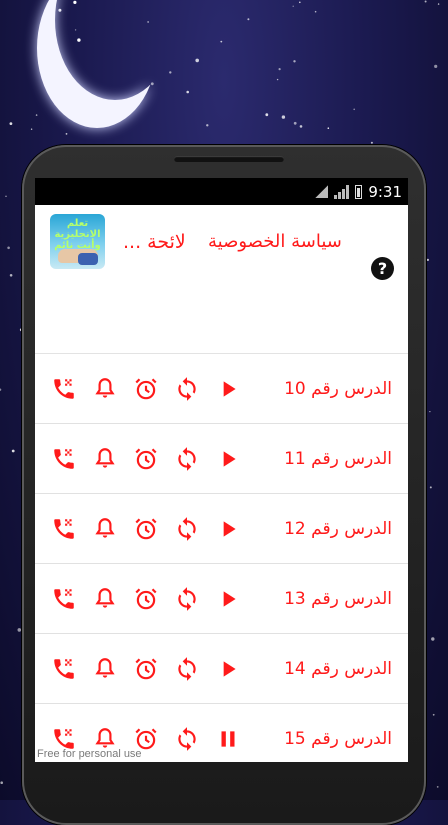 Image resolution: width=448 pixels, height=825 pixels. Describe the element at coordinates (385, 191) in the screenshot. I see `status-time: 9:31` at that location.